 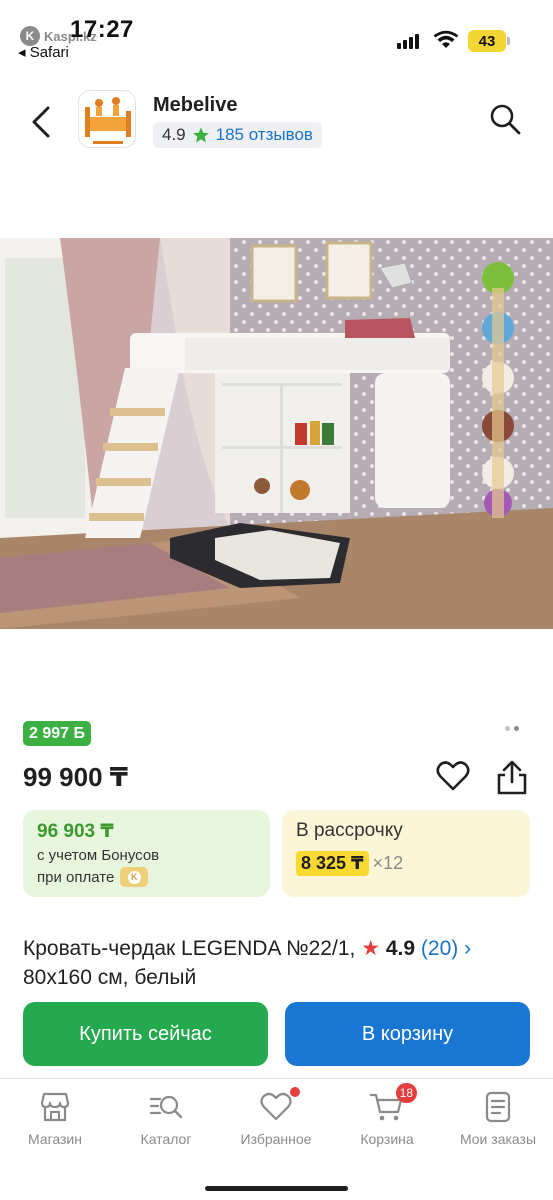 I want to click on shop-name: Mebelive, so click(x=195, y=105).